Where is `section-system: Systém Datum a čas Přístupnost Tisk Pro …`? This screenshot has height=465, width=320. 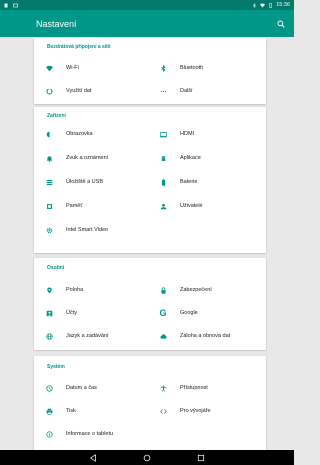 section-system: Systém Datum a čas Přístupnost Tisk Pro … is located at coordinates (150, 403).